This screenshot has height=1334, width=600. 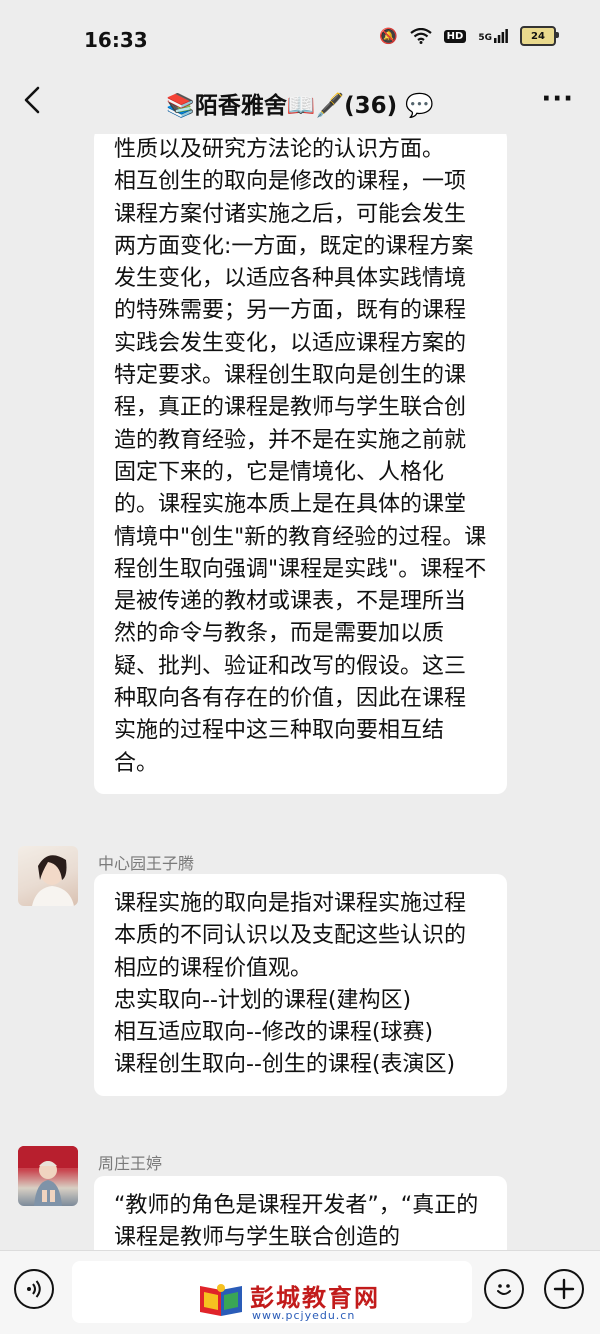 I want to click on chat-header: 📚陌香雅舍📖🖋️(36) 💬 ···, so click(x=300, y=103).